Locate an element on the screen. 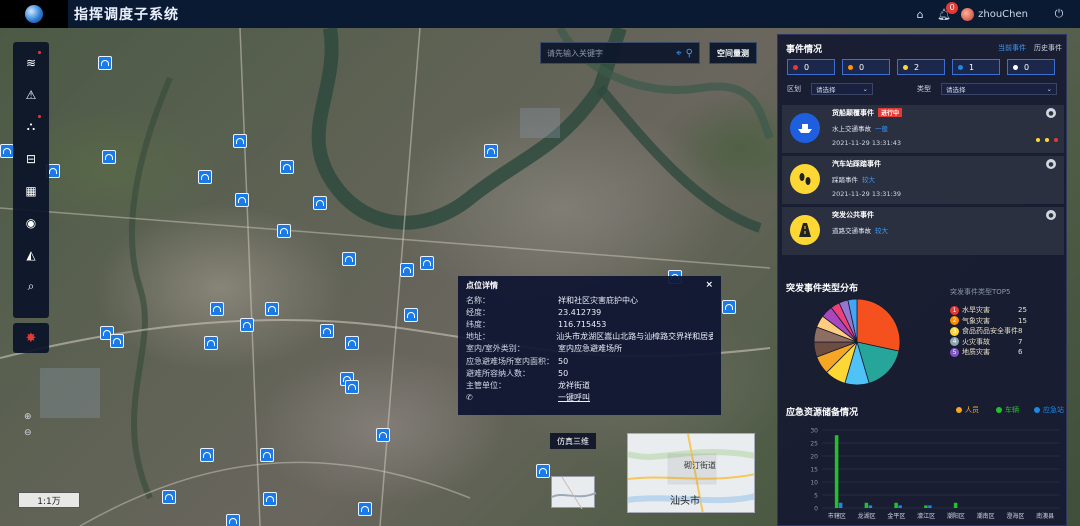  top5-name: 食品药品安全事件 is located at coordinates (990, 331).